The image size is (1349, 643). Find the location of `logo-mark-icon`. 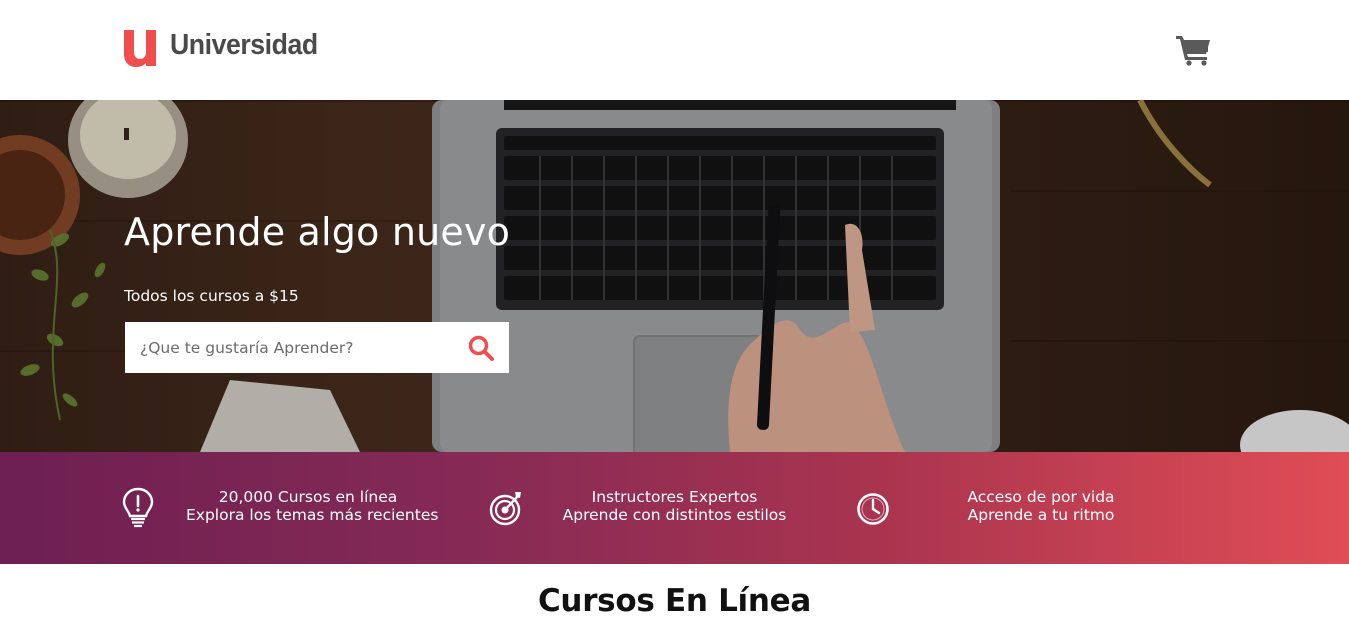

logo-mark-icon is located at coordinates (140, 48).